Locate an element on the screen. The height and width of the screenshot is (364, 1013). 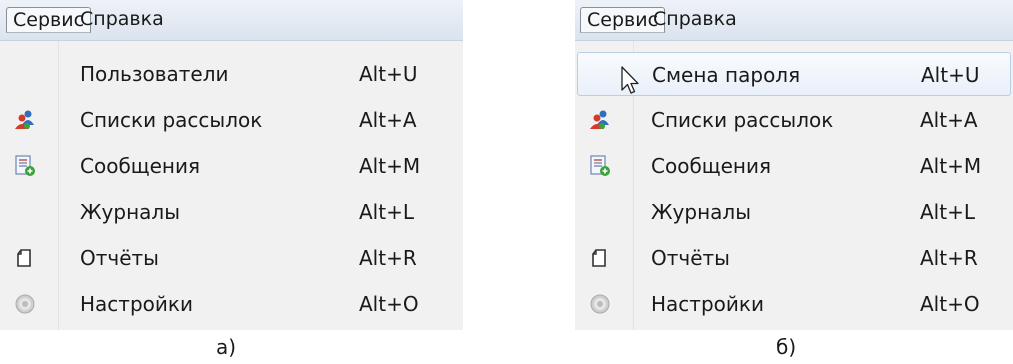
menu-item-users: Пользователи Alt+U is located at coordinates (231, 74).